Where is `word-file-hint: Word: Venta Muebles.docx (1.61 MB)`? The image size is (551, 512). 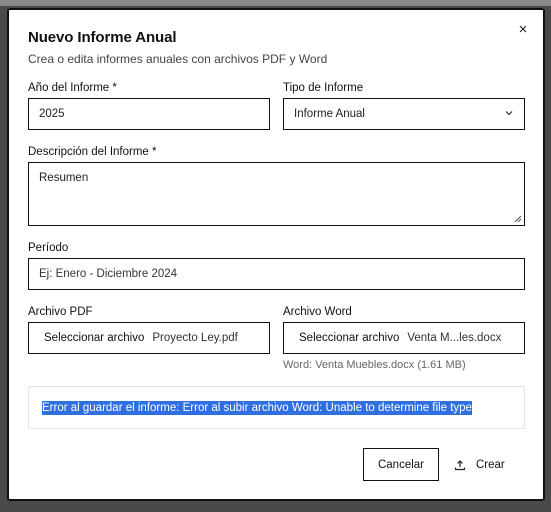 word-file-hint: Word: Venta Muebles.docx (1.61 MB) is located at coordinates (374, 365).